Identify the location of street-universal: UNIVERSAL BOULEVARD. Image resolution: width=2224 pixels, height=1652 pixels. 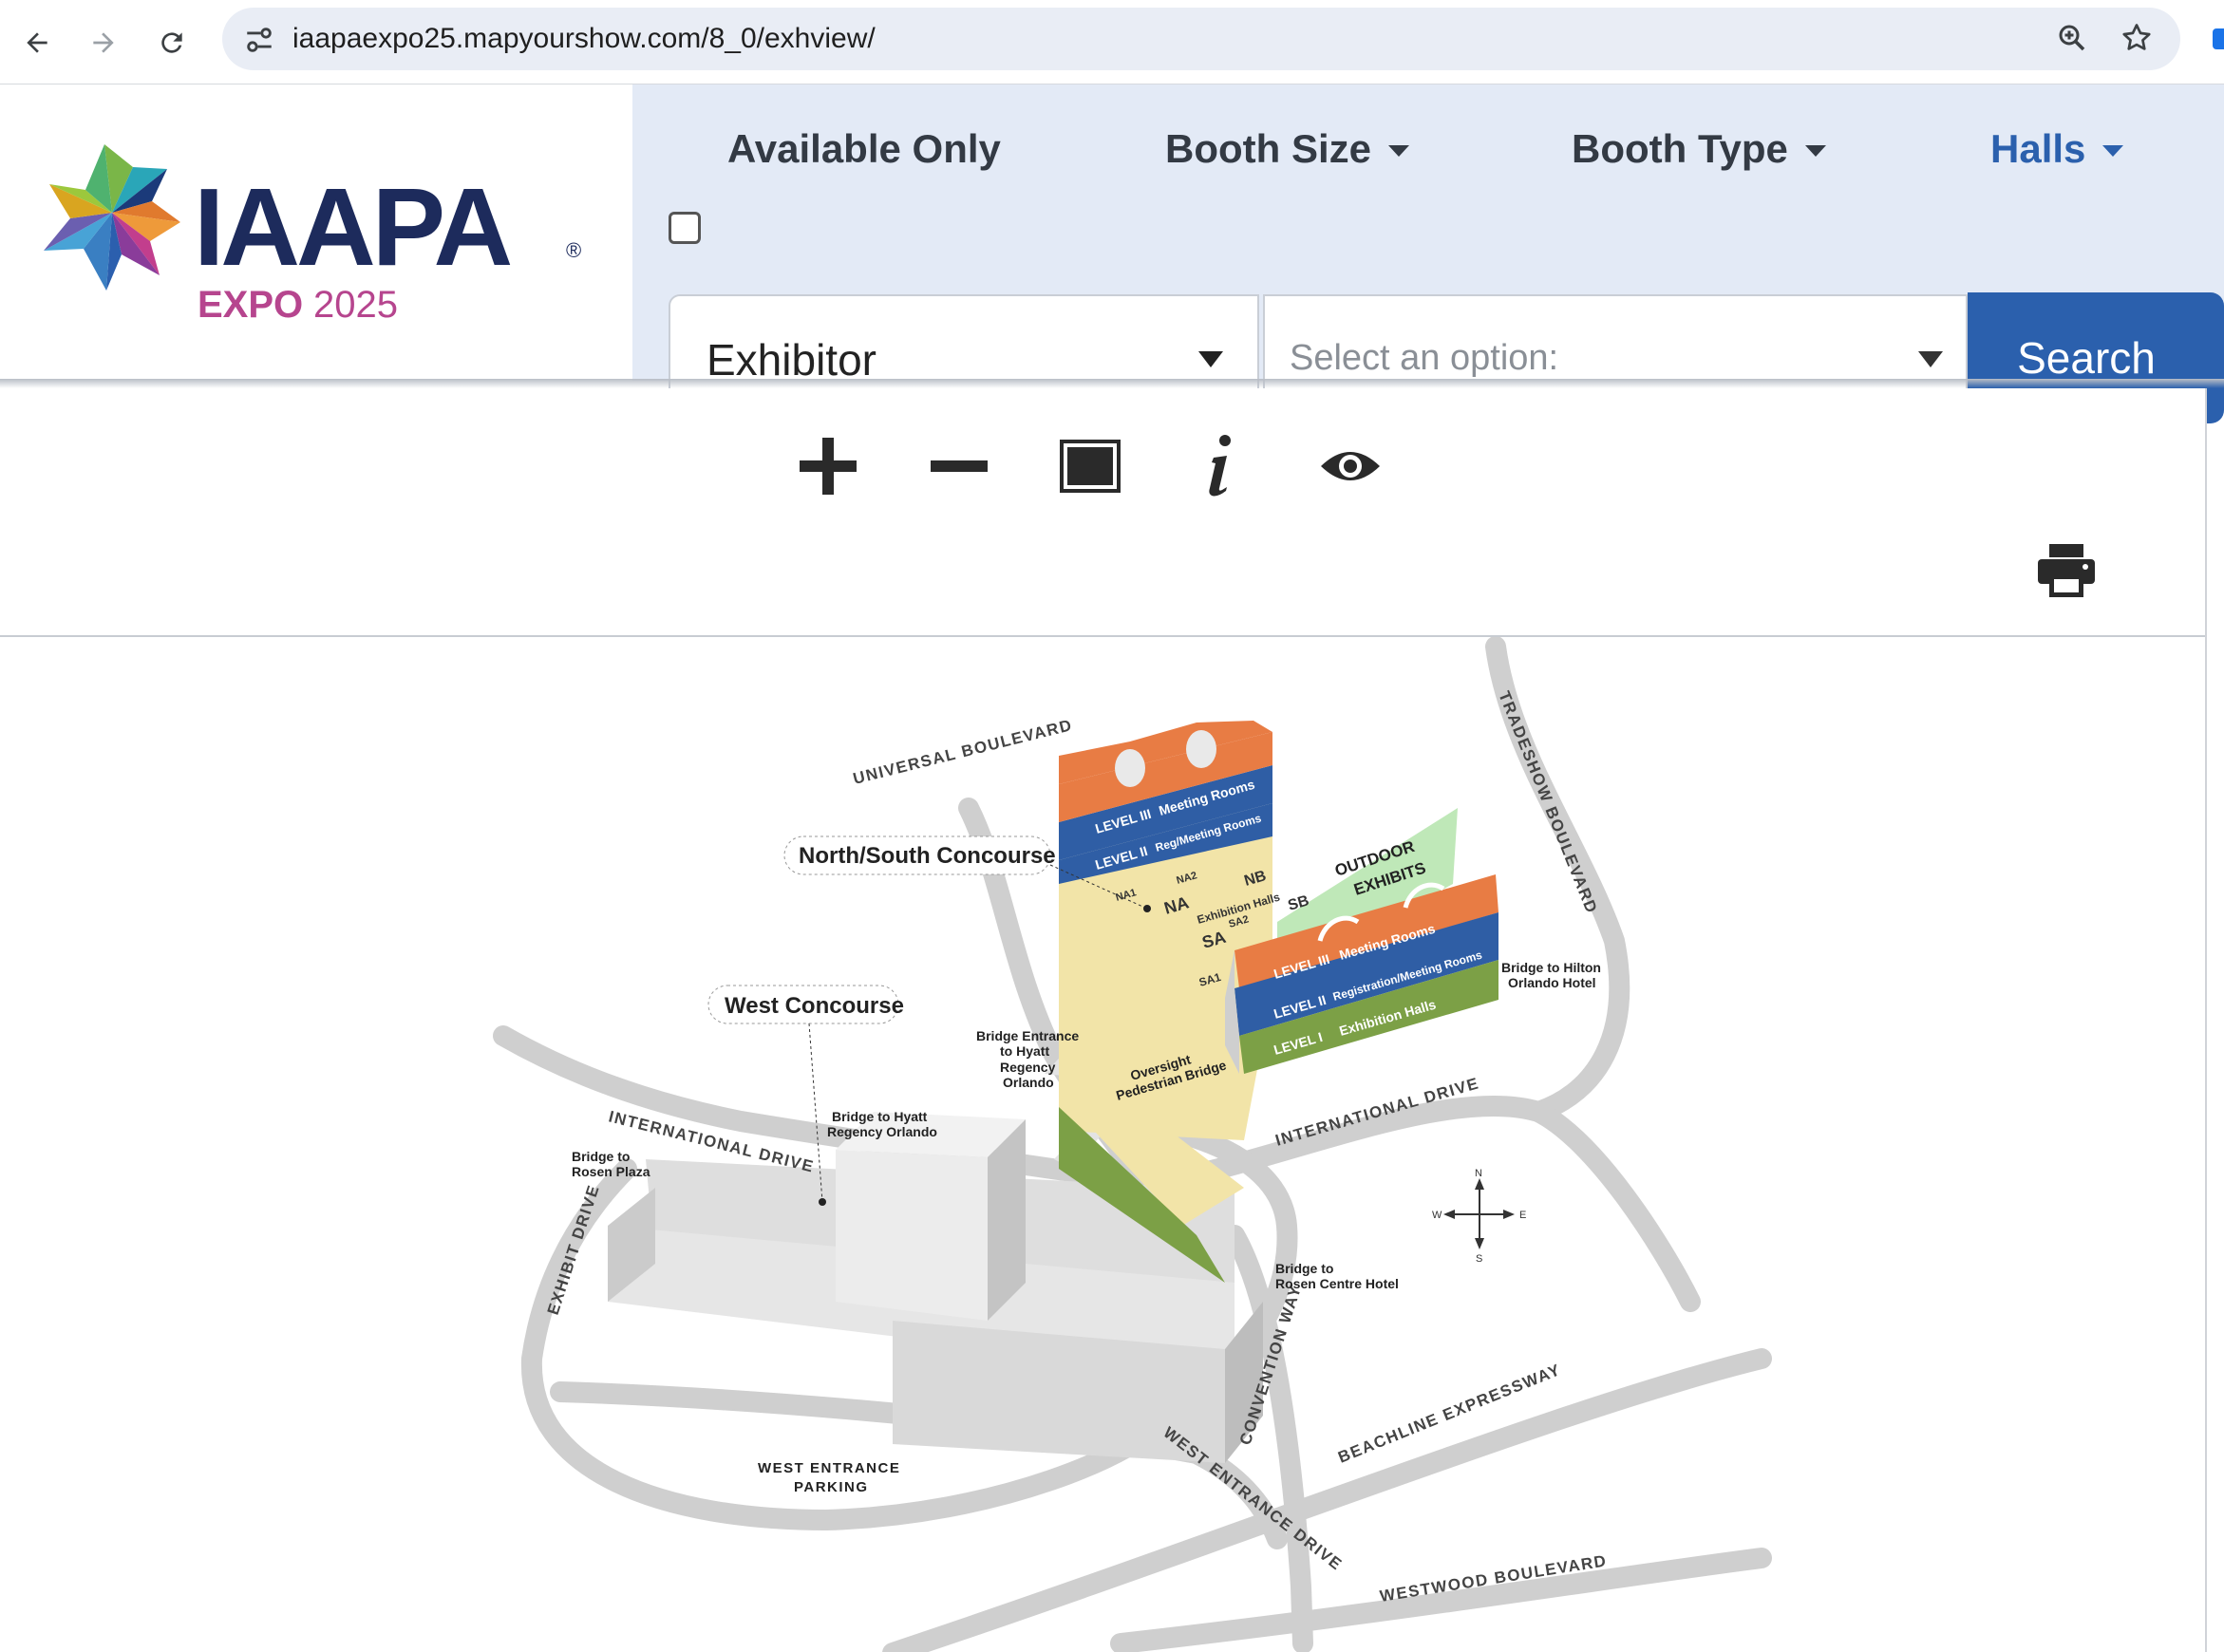
(962, 752).